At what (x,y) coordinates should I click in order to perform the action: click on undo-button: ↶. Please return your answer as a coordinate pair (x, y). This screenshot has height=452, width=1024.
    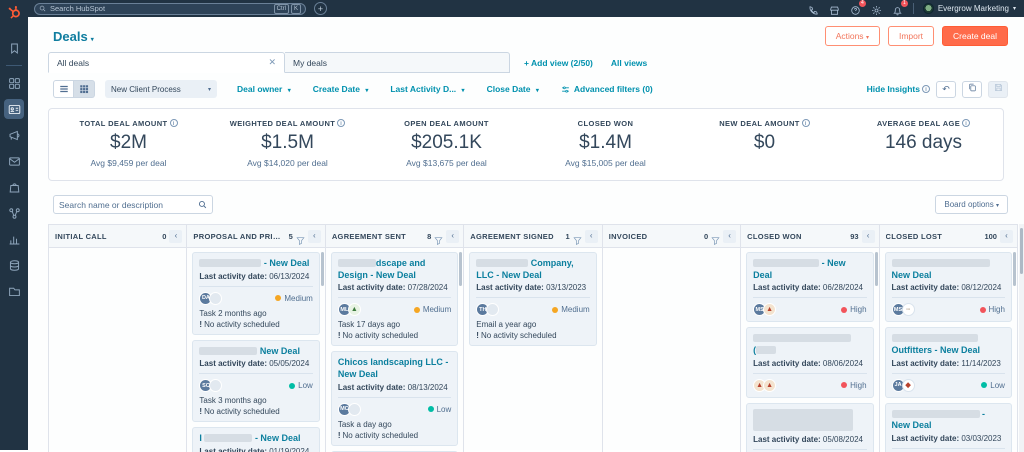
    Looking at the image, I should click on (946, 89).